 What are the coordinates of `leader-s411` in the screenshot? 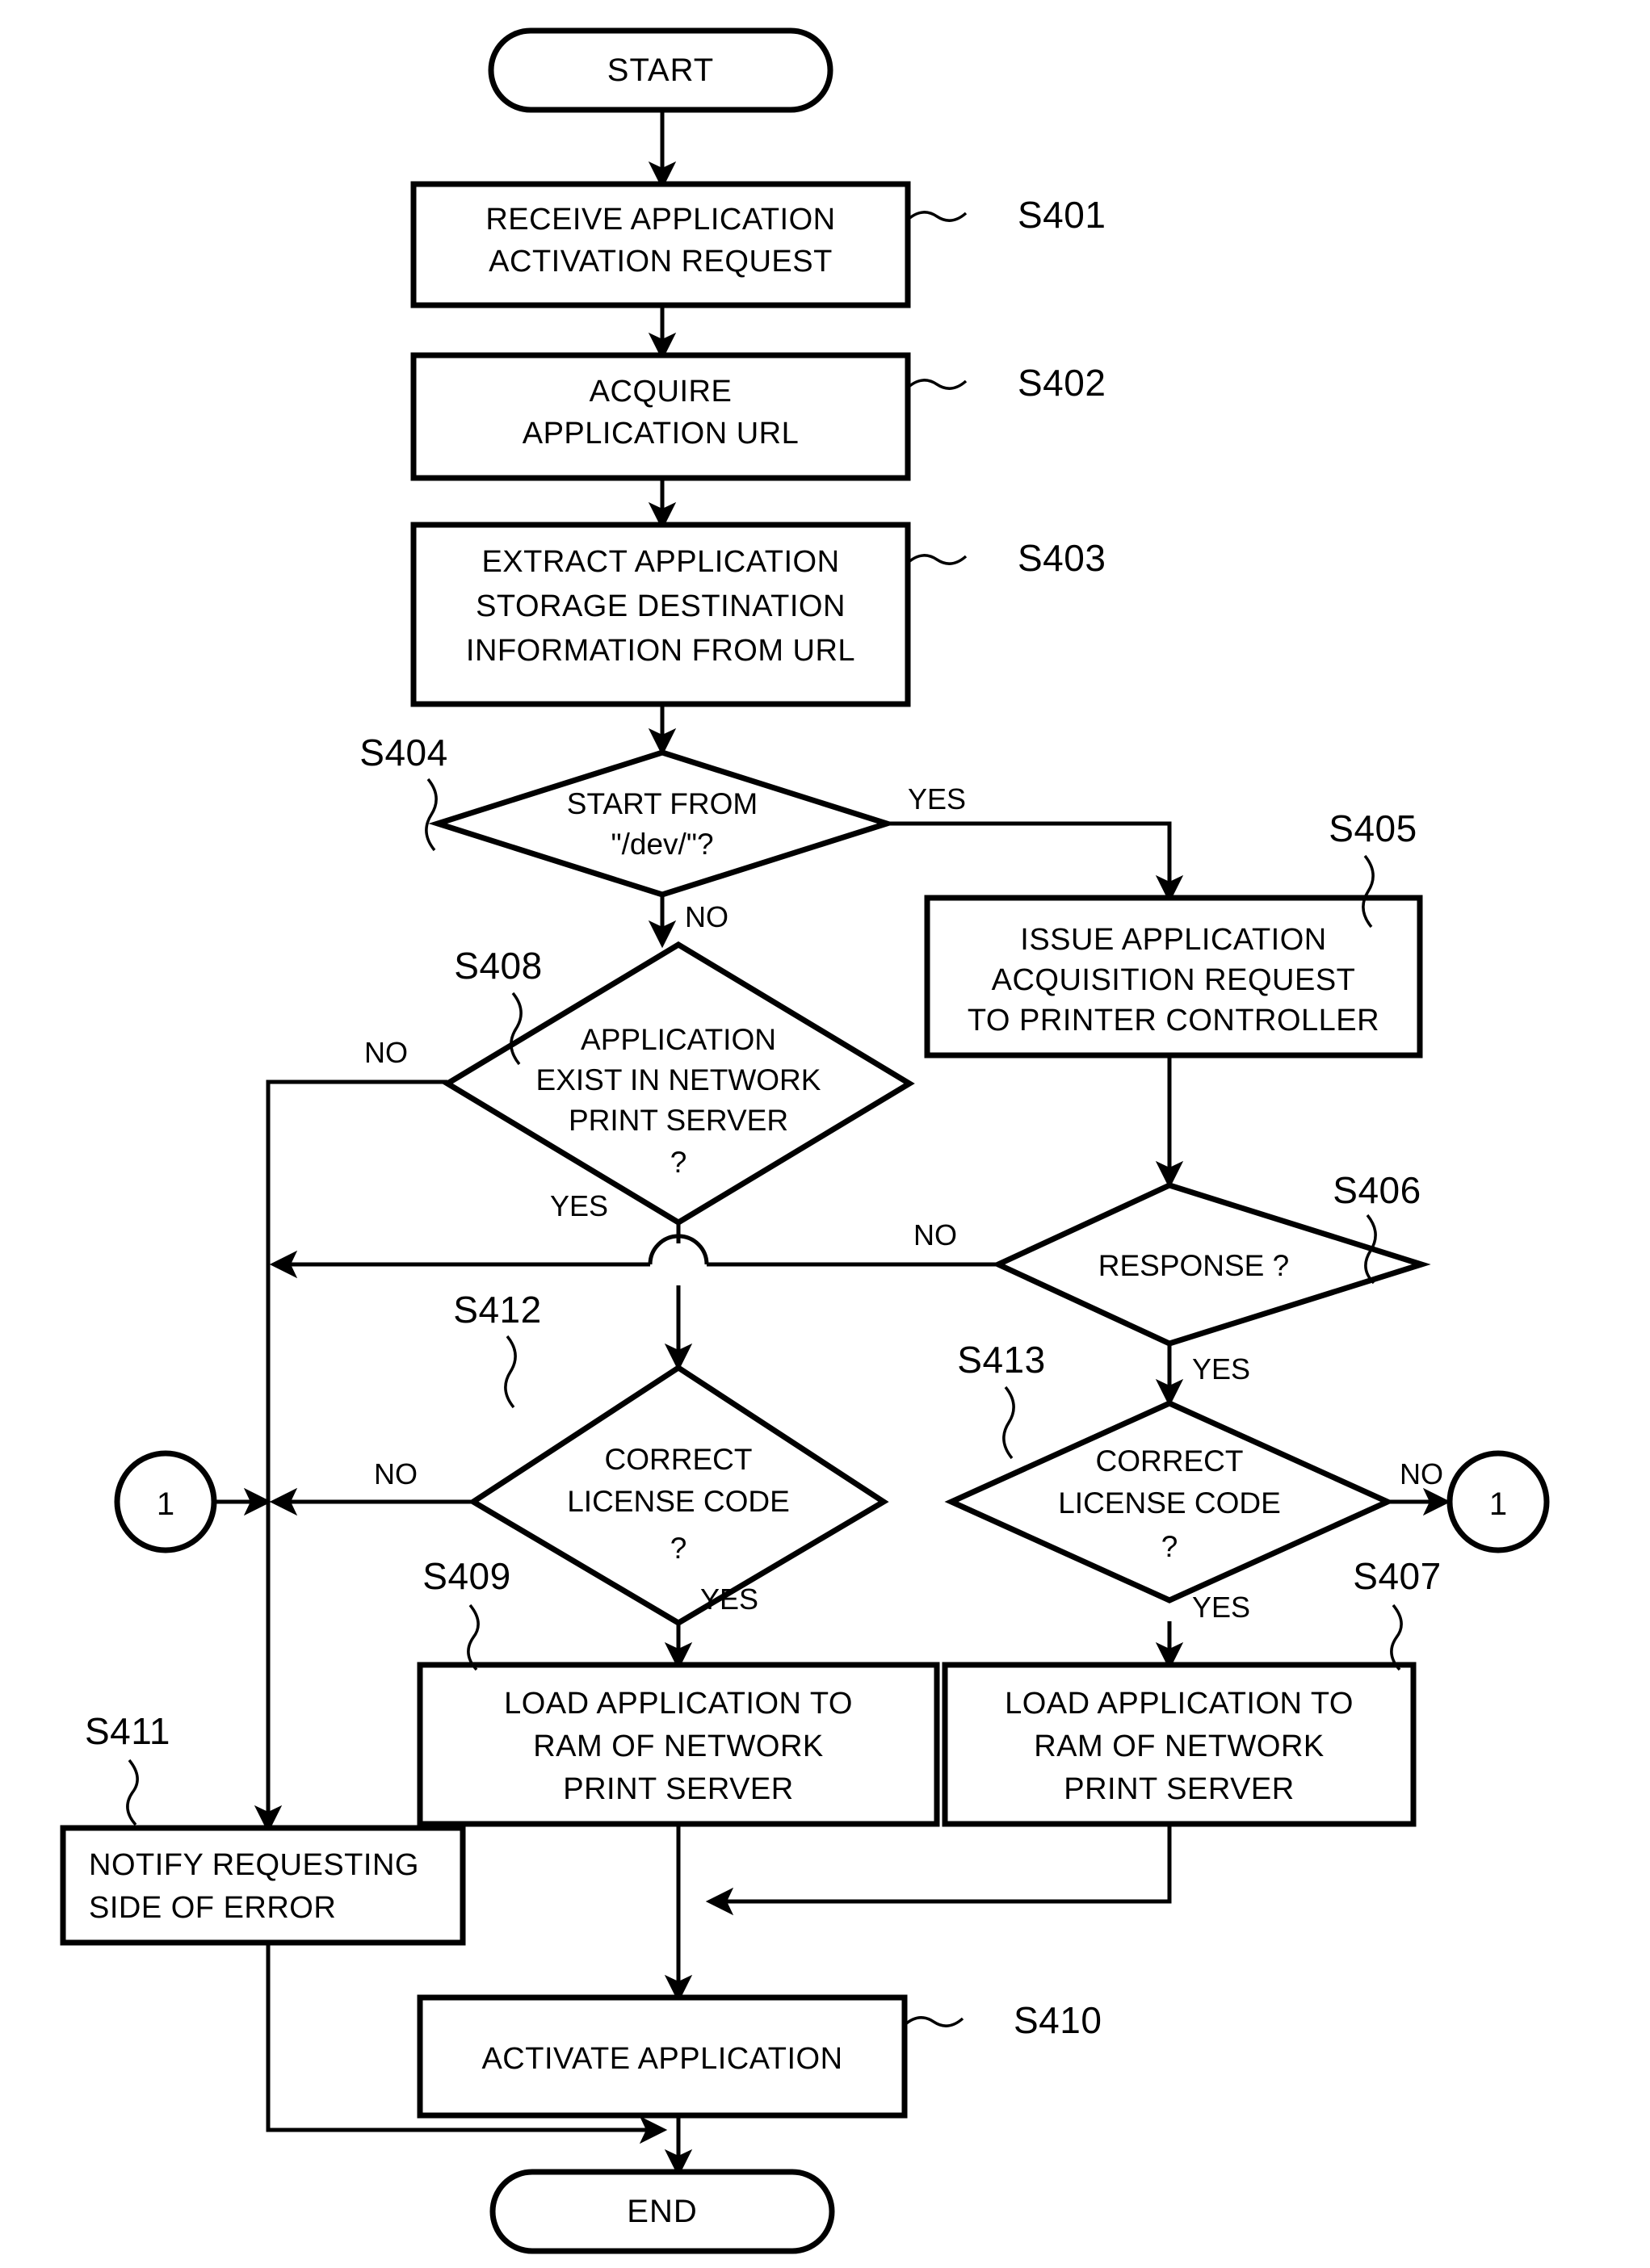 It's located at (132, 1792).